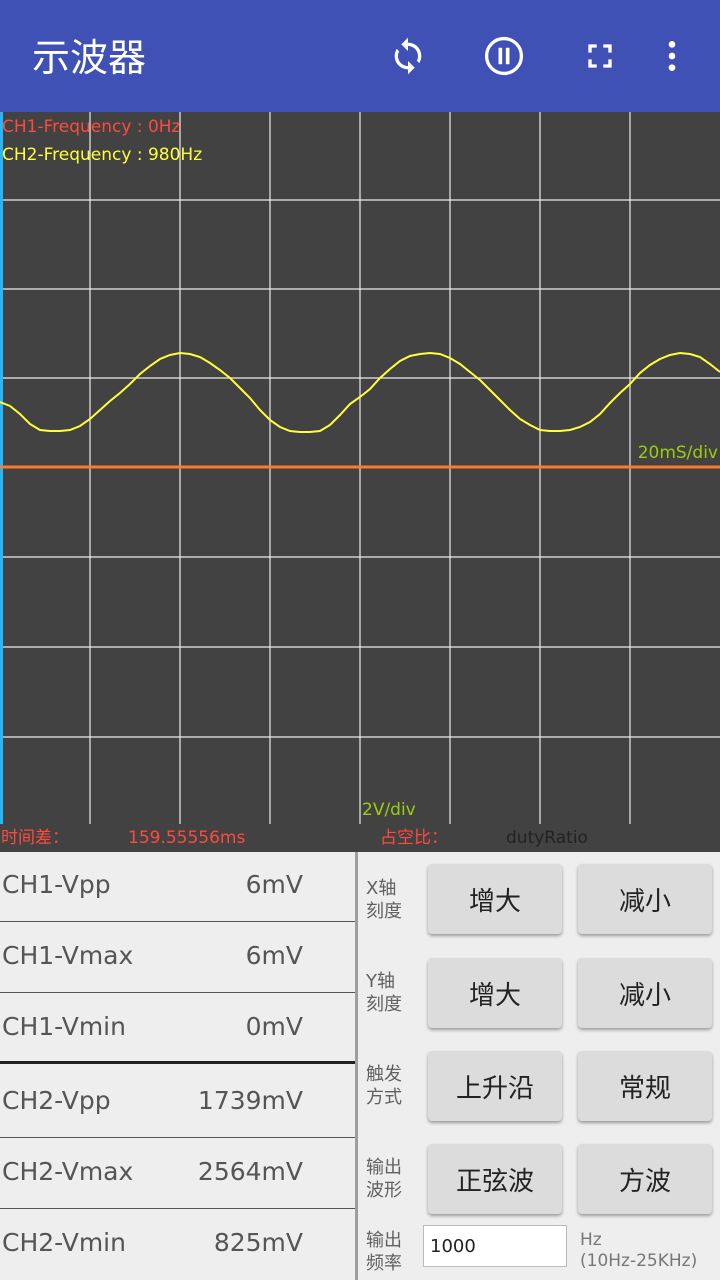 The width and height of the screenshot is (720, 1280). I want to click on stat-label: CH2-Vmin, so click(64, 1242).